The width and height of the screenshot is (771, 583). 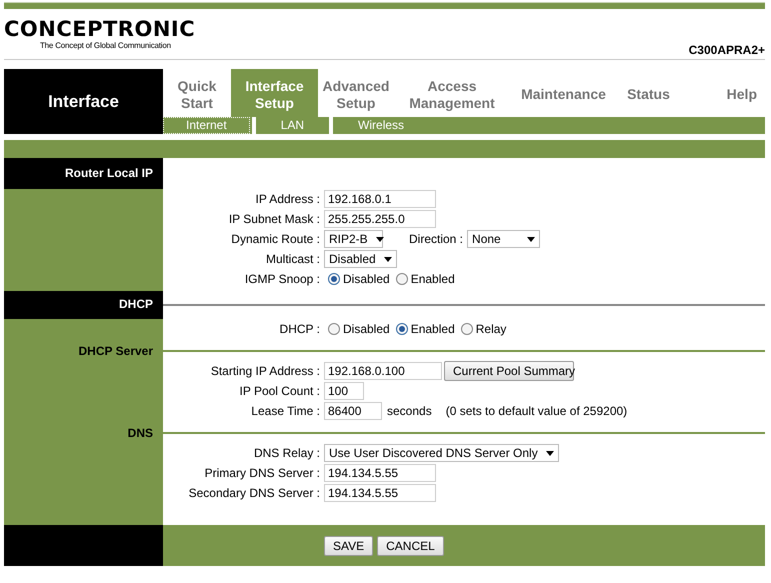 What do you see at coordinates (353, 411) in the screenshot?
I see `input-field: 86400` at bounding box center [353, 411].